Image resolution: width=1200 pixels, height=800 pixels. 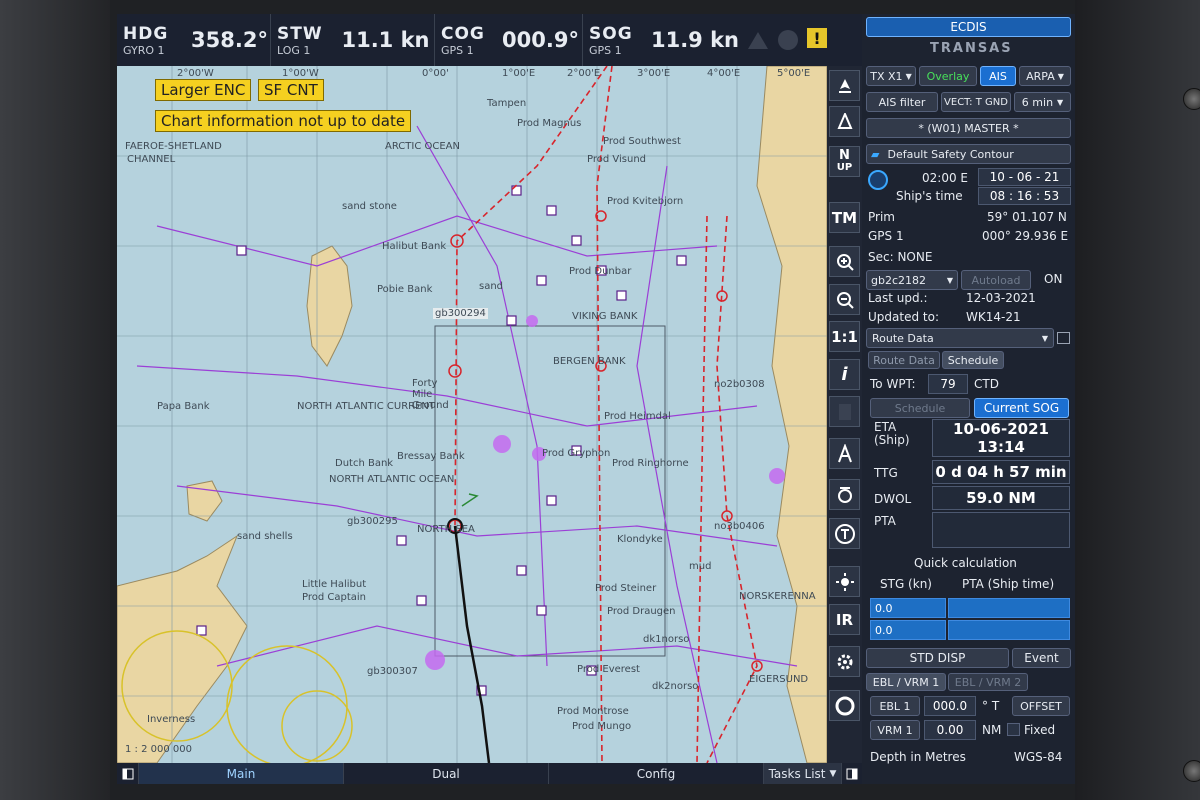 I want to click on safety-contour-select: ▰ Default Safety Contour, so click(x=968, y=154).